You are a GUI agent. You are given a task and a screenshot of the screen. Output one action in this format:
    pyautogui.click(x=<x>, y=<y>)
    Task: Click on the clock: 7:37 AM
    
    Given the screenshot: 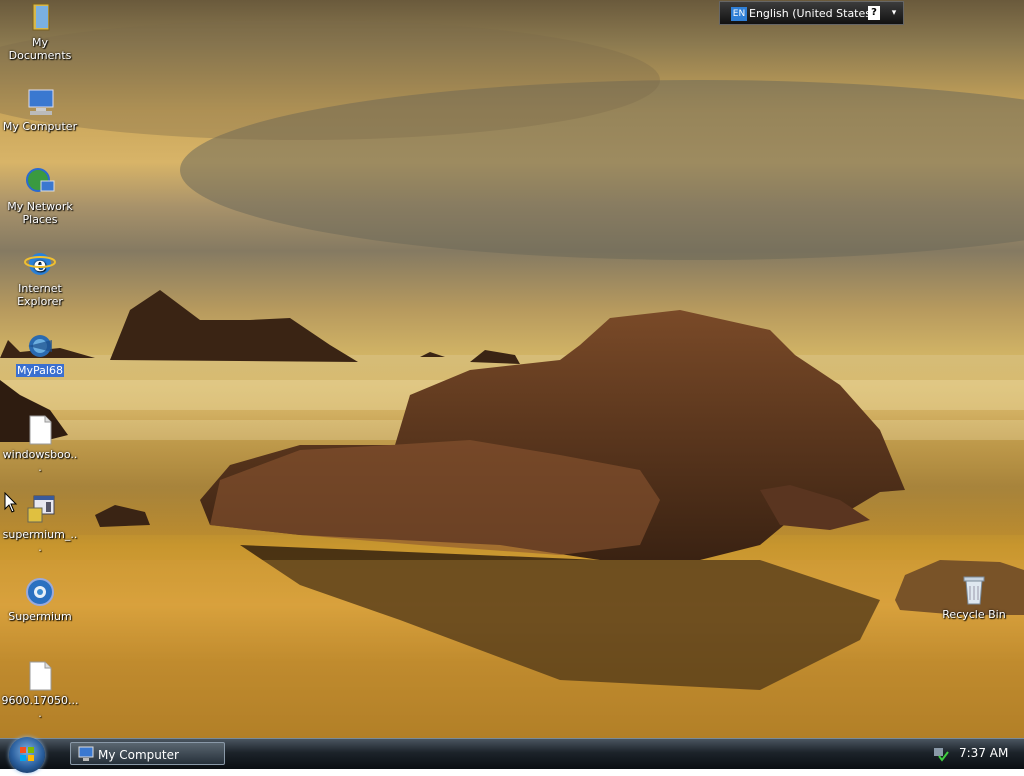 What is the action you would take?
    pyautogui.click(x=983, y=753)
    